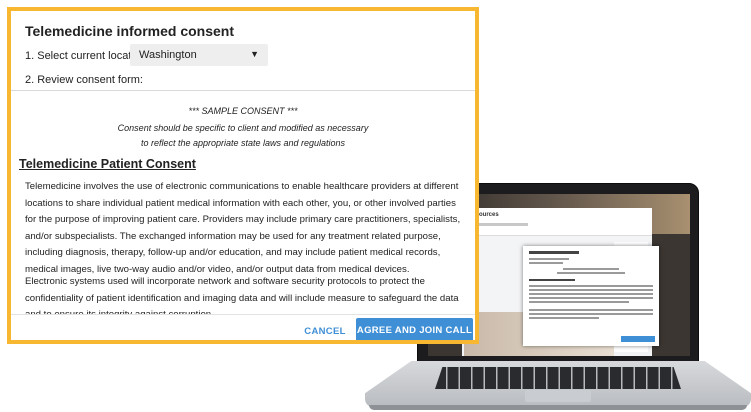 This screenshot has height=412, width=751. Describe the element at coordinates (414, 329) in the screenshot. I see `agree-and-join-call-button: AGREE AND JOIN CALL` at that location.